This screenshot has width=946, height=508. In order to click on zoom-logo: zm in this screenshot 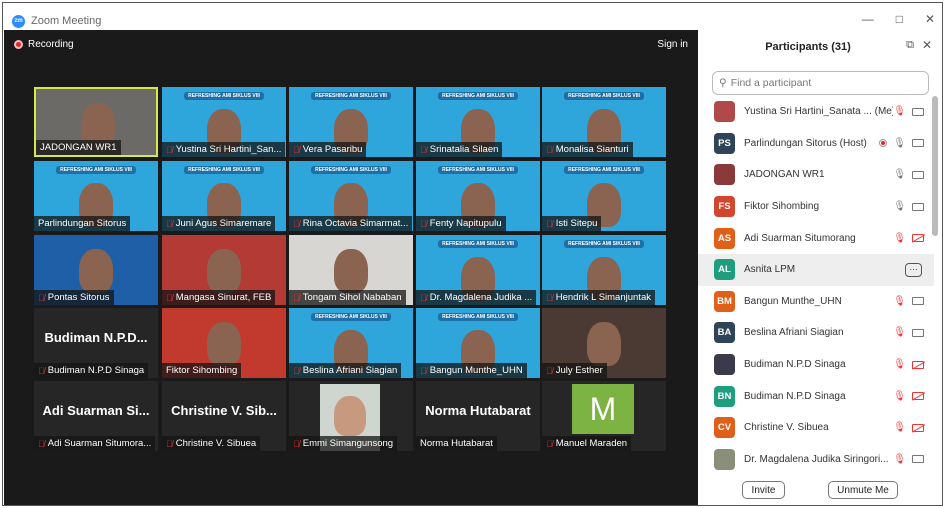, I will do `click(18, 21)`.